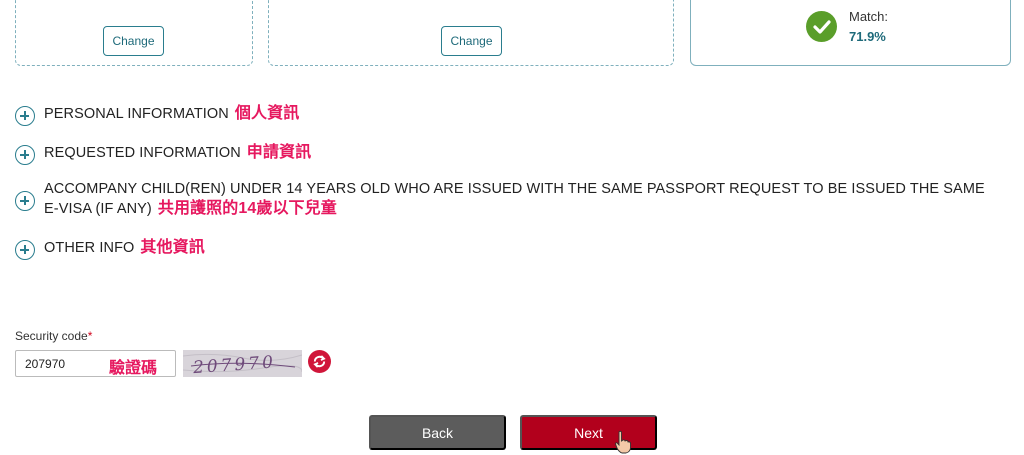  What do you see at coordinates (89, 248) in the screenshot?
I see `section-label: OTHER INFO` at bounding box center [89, 248].